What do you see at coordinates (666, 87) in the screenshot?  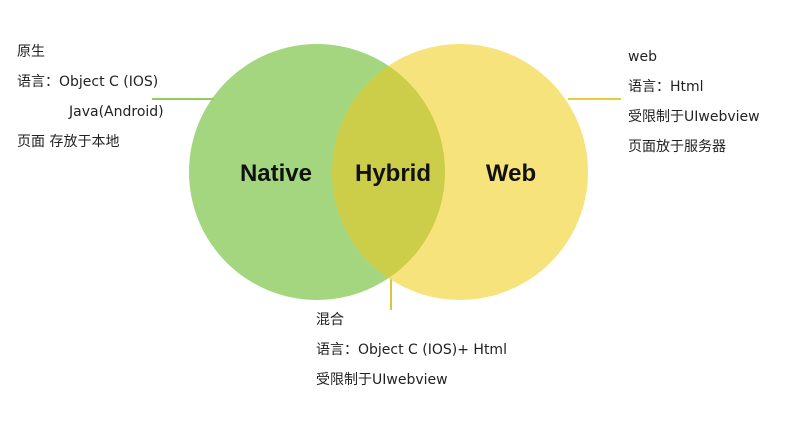 I see `web-notes-language: 语言：Html` at bounding box center [666, 87].